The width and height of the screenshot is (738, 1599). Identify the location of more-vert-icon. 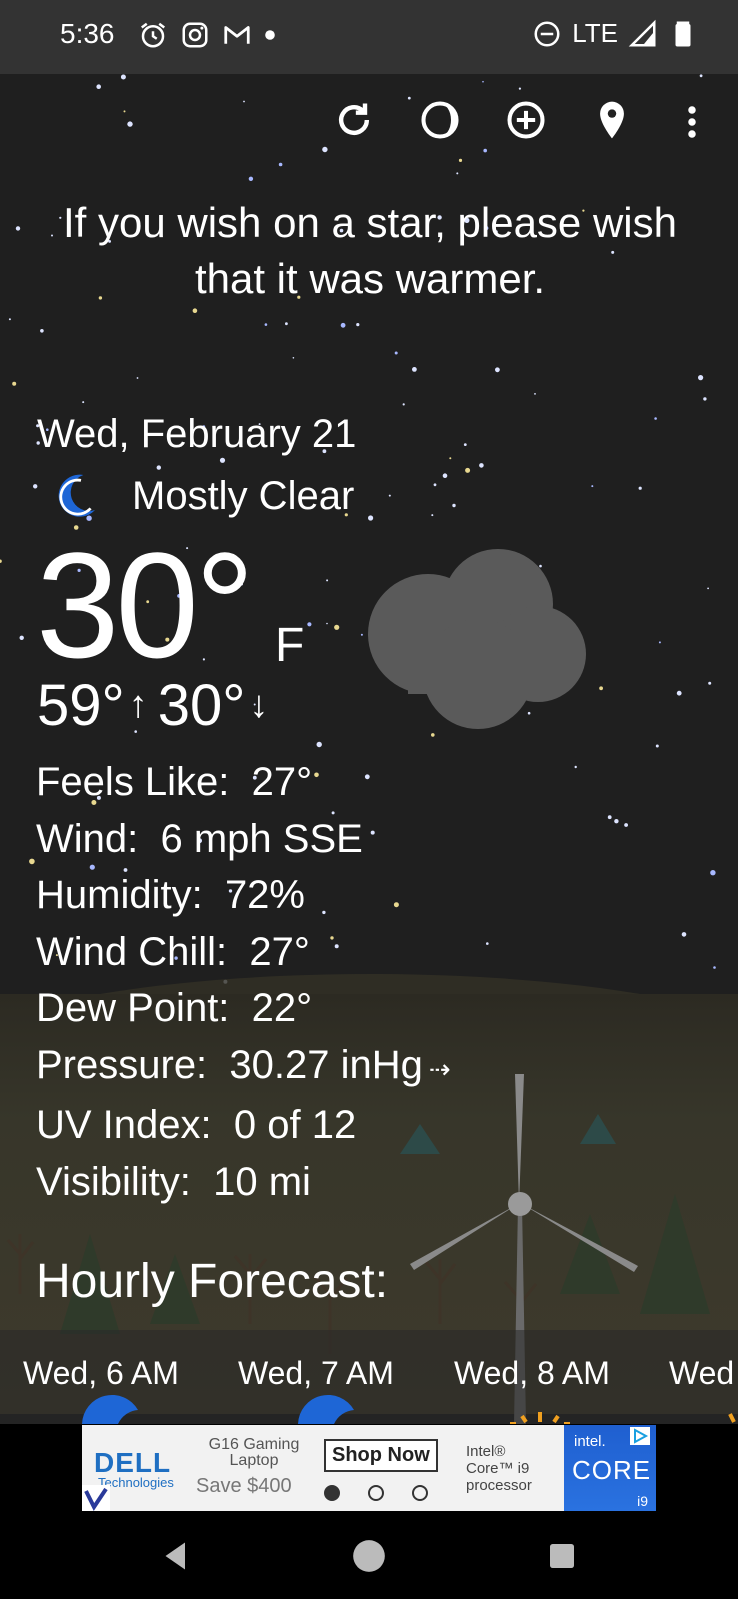
(692, 122).